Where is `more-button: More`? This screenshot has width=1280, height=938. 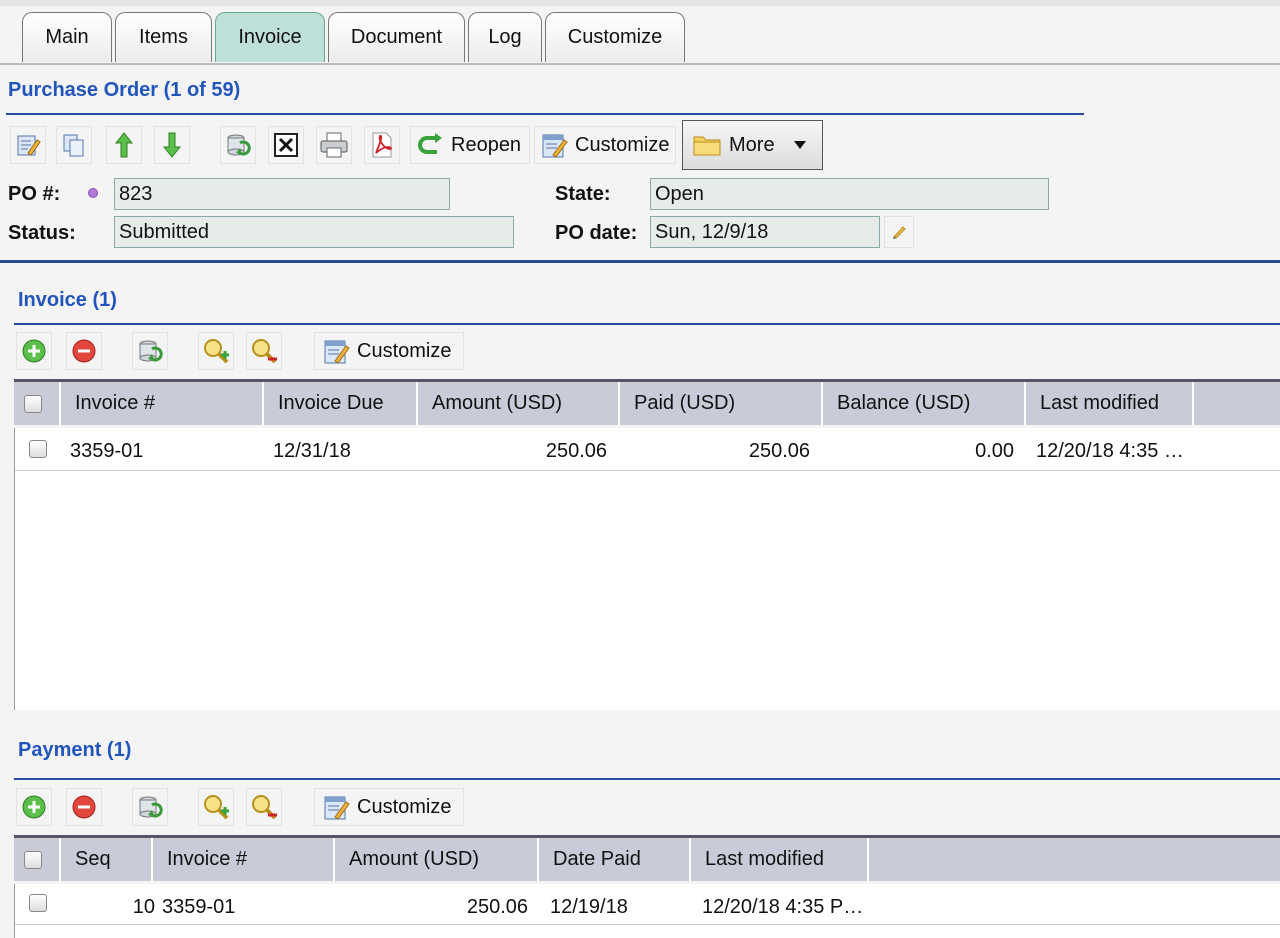 more-button: More is located at coordinates (752, 145).